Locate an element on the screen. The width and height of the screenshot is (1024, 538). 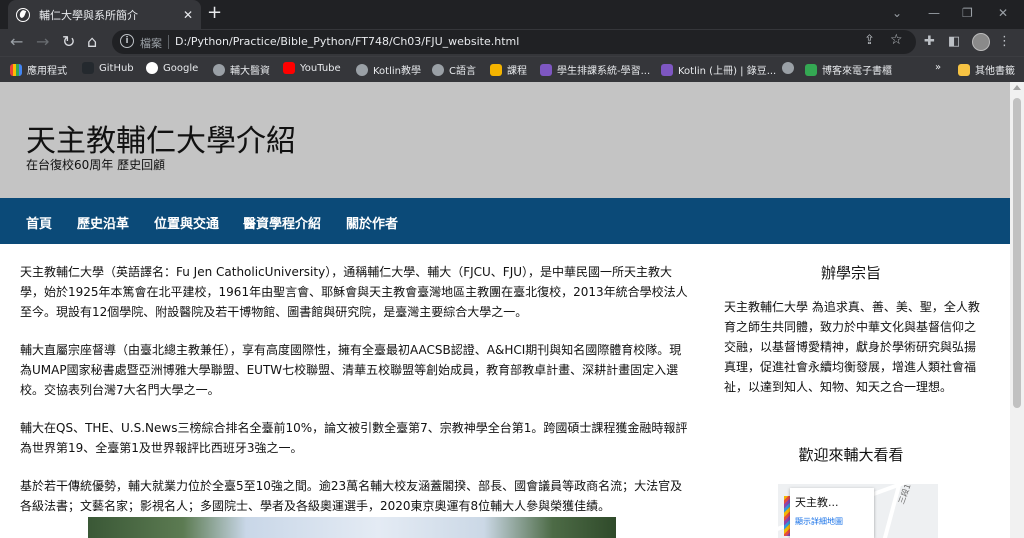
bookmark-item: 應用程式 is located at coordinates (38, 69).